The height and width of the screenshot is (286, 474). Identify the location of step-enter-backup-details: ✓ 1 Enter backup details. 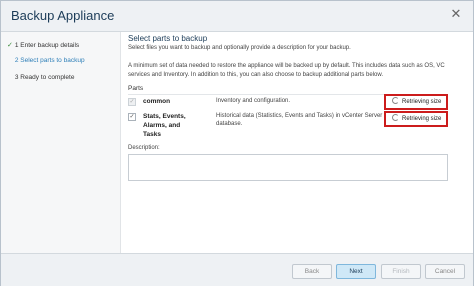
(43, 45).